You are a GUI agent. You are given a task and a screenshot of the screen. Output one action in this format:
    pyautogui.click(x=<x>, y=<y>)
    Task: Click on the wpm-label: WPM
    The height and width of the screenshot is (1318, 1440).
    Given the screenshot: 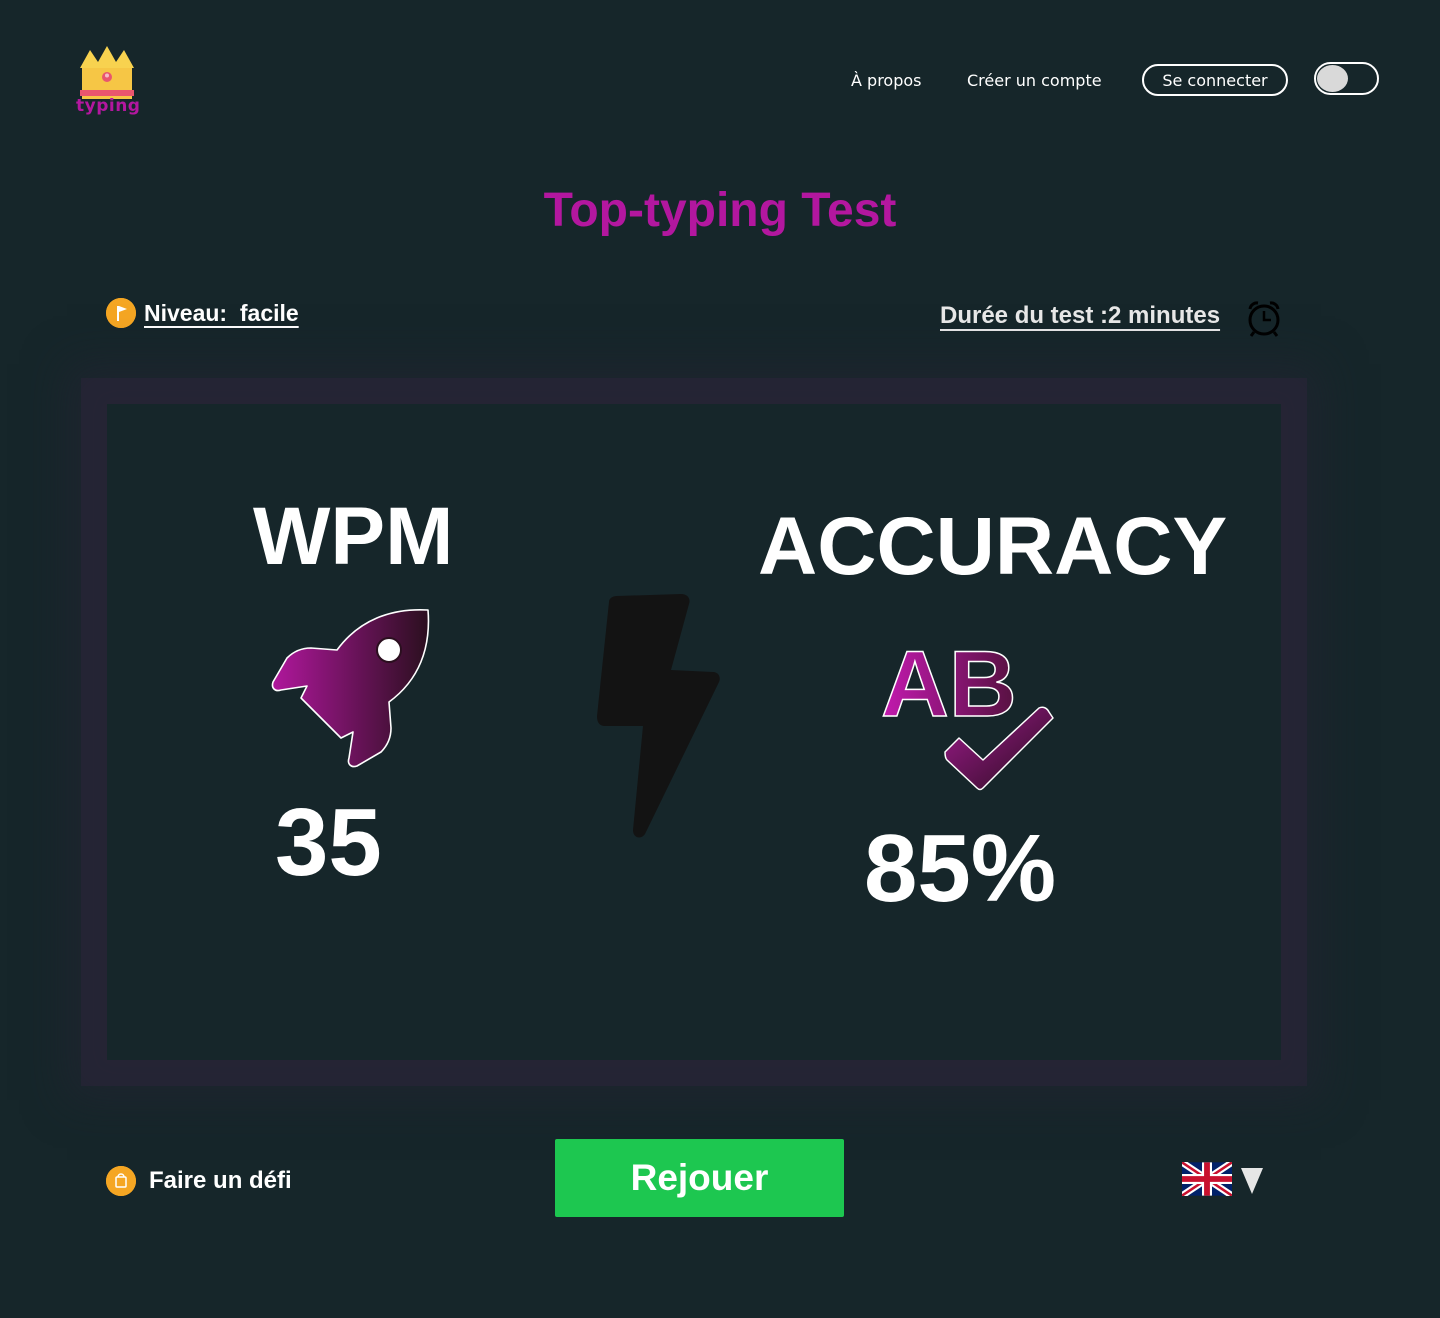 What is the action you would take?
    pyautogui.click(x=353, y=536)
    